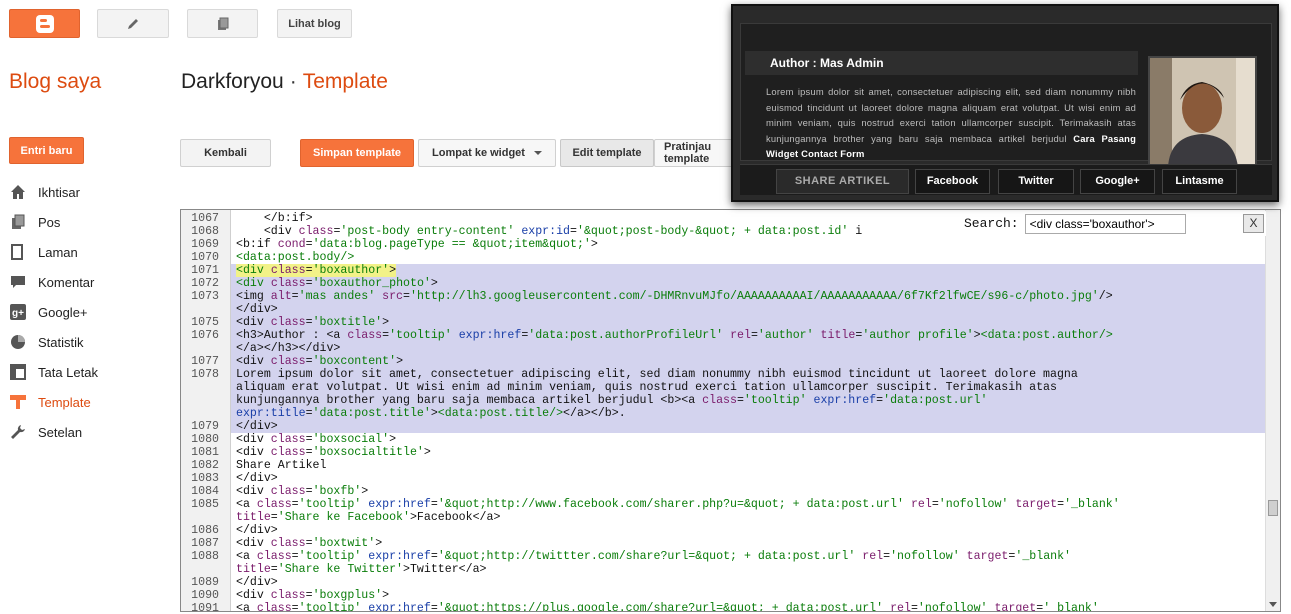 Image resolution: width=1291 pixels, height=614 pixels. Describe the element at coordinates (205, 426) in the screenshot. I see `line-number: 1079` at that location.